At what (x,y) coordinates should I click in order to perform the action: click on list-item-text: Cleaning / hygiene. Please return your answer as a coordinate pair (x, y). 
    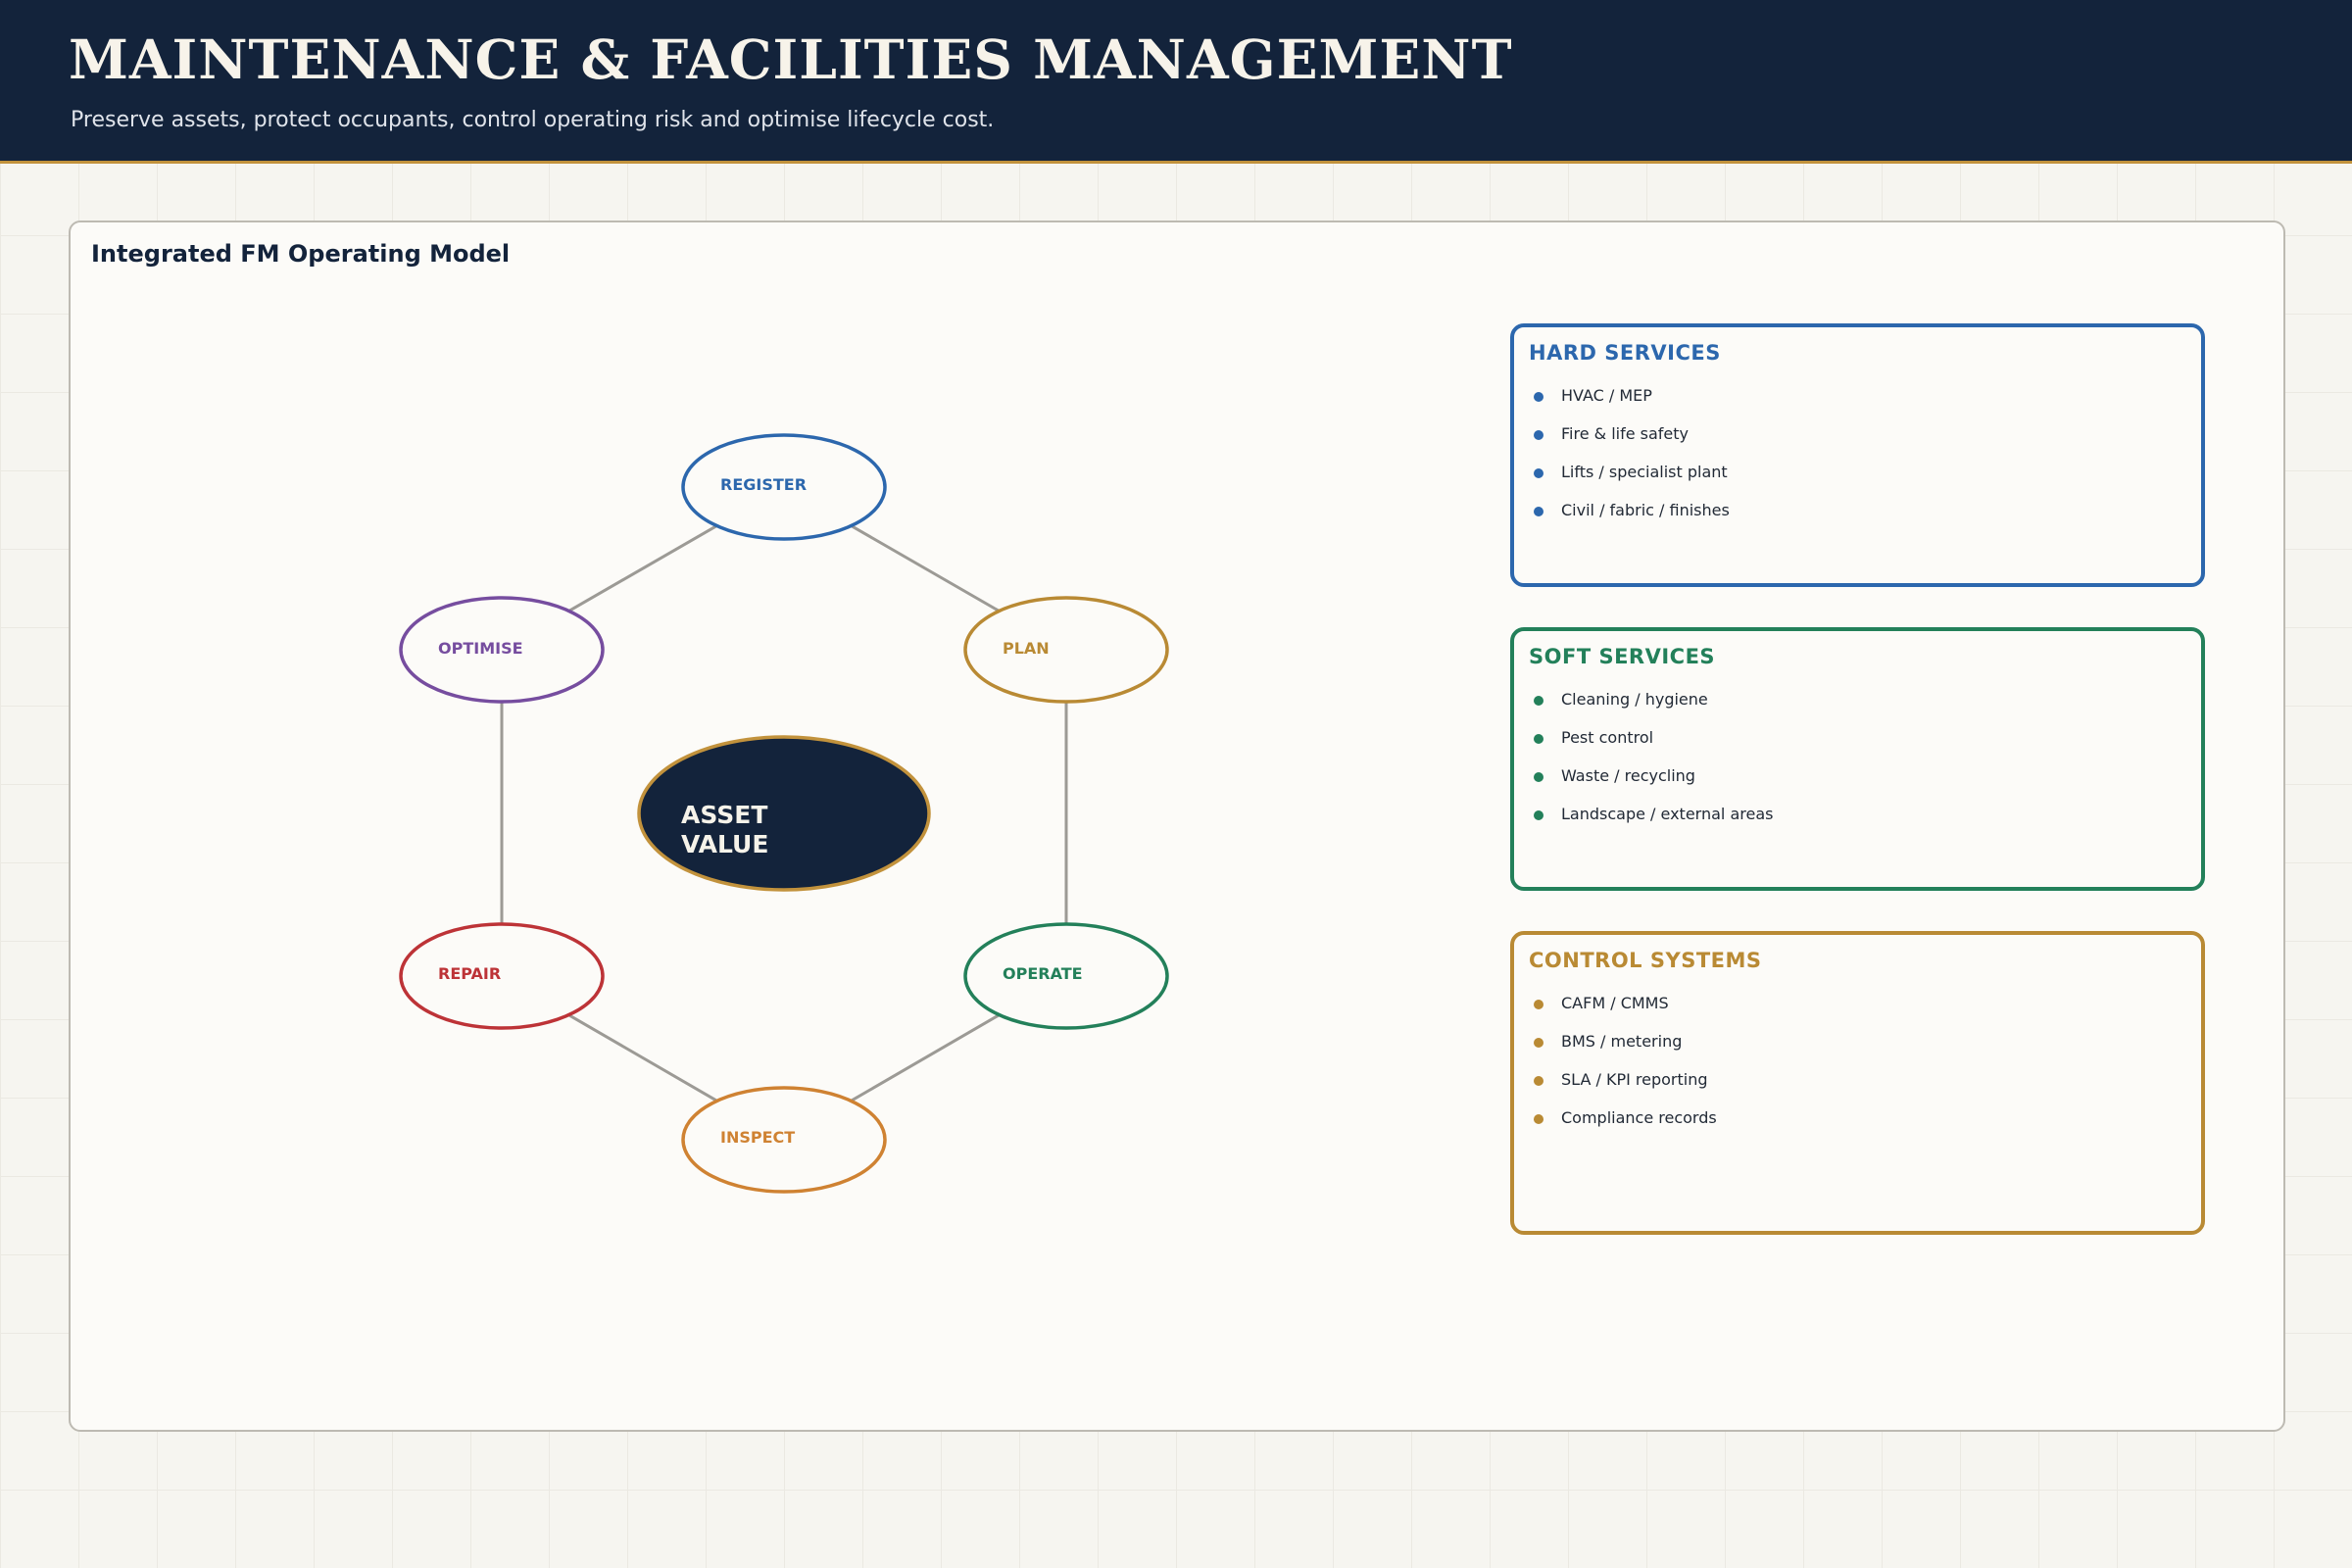
    Looking at the image, I should click on (1634, 699).